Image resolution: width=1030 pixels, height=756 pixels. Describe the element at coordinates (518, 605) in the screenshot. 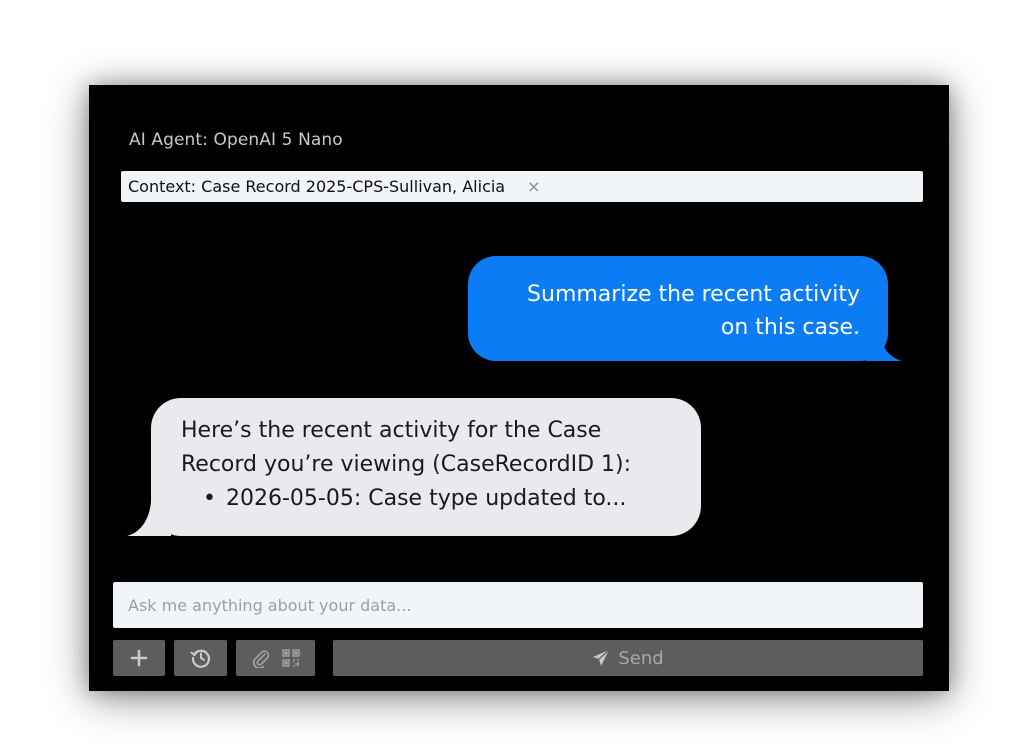

I see `ask-input` at that location.